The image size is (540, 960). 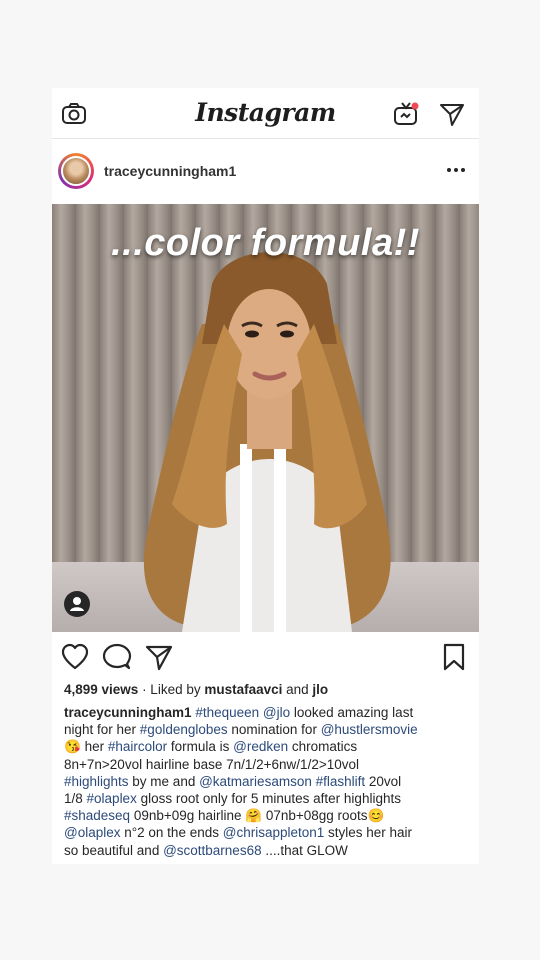 What do you see at coordinates (304, 850) in the screenshot?
I see `caption-text: ....that GLOW` at bounding box center [304, 850].